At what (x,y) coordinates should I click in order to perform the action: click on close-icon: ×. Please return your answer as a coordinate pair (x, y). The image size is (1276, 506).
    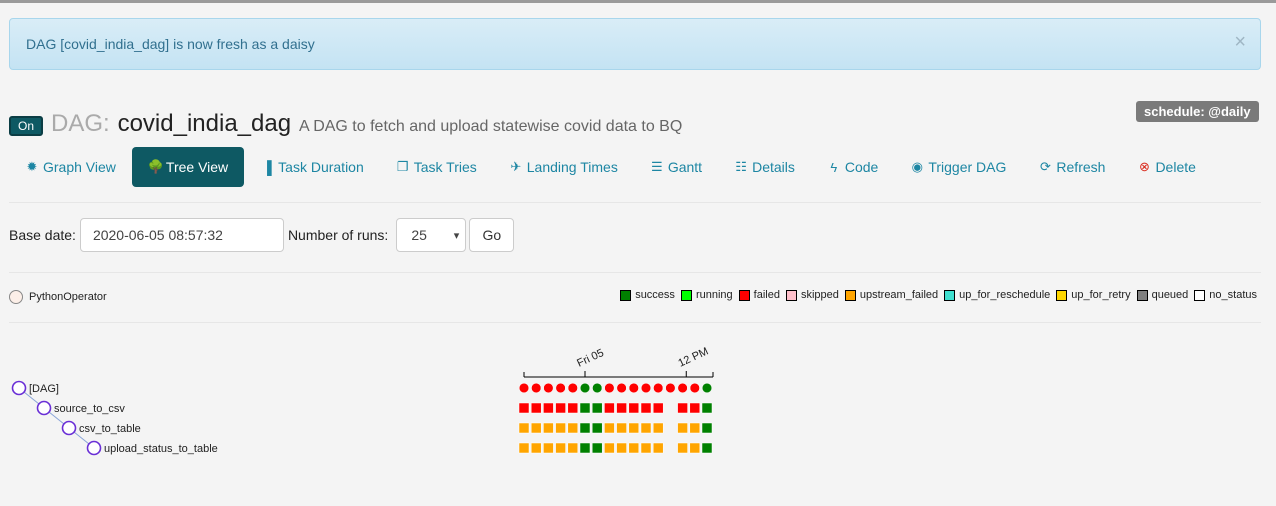
    Looking at the image, I should click on (1240, 42).